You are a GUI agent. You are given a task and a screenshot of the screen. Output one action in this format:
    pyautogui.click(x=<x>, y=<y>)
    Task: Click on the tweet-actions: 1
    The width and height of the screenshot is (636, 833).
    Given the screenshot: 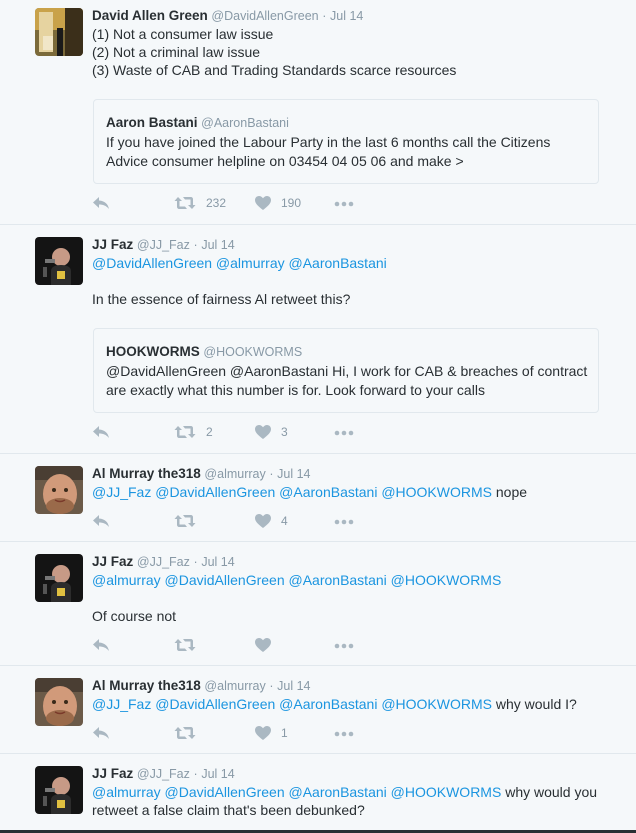 What is the action you would take?
    pyautogui.click(x=242, y=734)
    